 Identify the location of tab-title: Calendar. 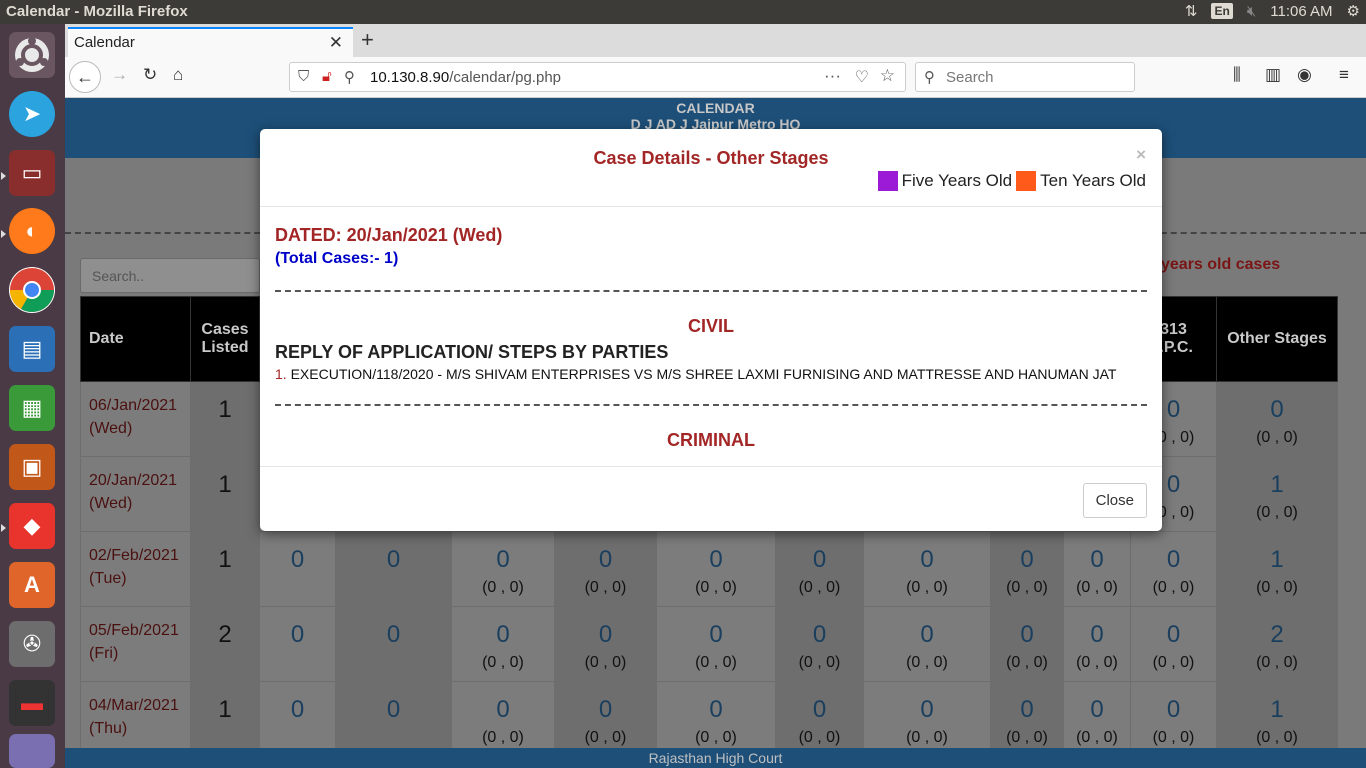
(104, 42).